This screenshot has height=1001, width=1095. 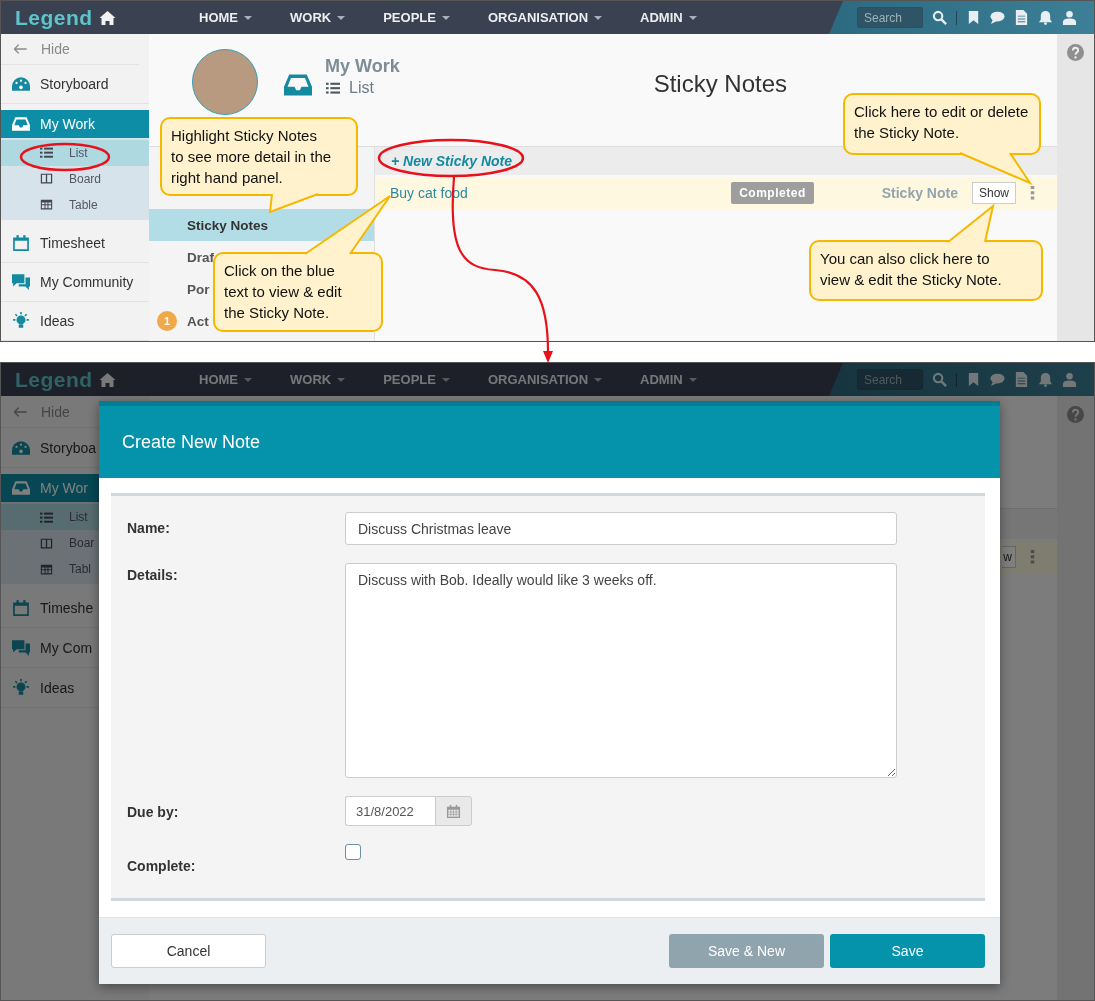 I want to click on calendar-button, so click(x=453, y=811).